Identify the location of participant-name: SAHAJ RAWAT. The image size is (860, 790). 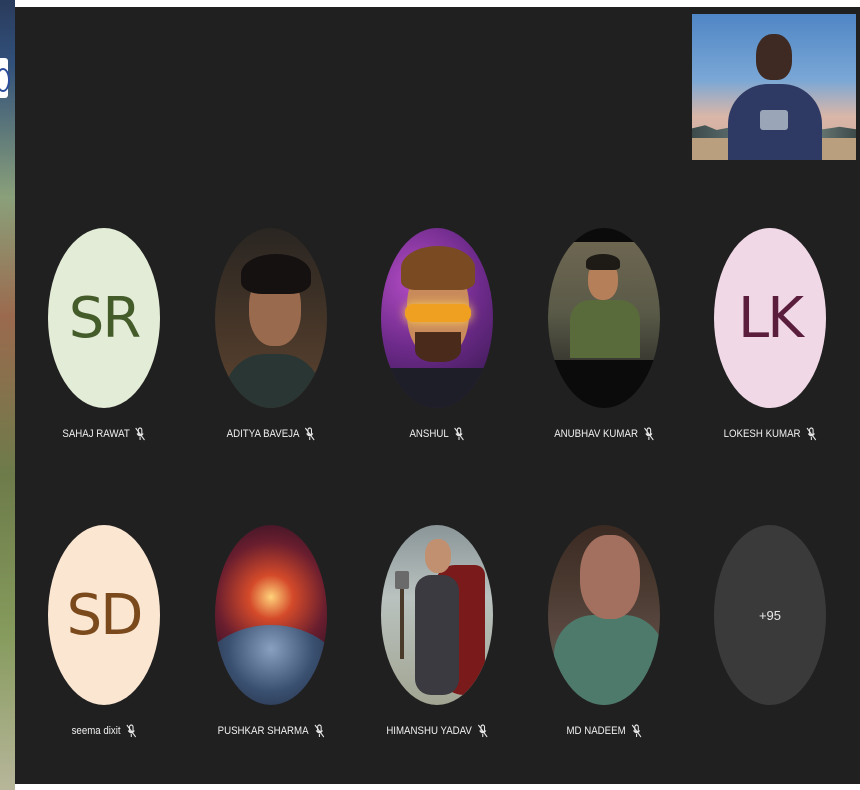
(96, 434).